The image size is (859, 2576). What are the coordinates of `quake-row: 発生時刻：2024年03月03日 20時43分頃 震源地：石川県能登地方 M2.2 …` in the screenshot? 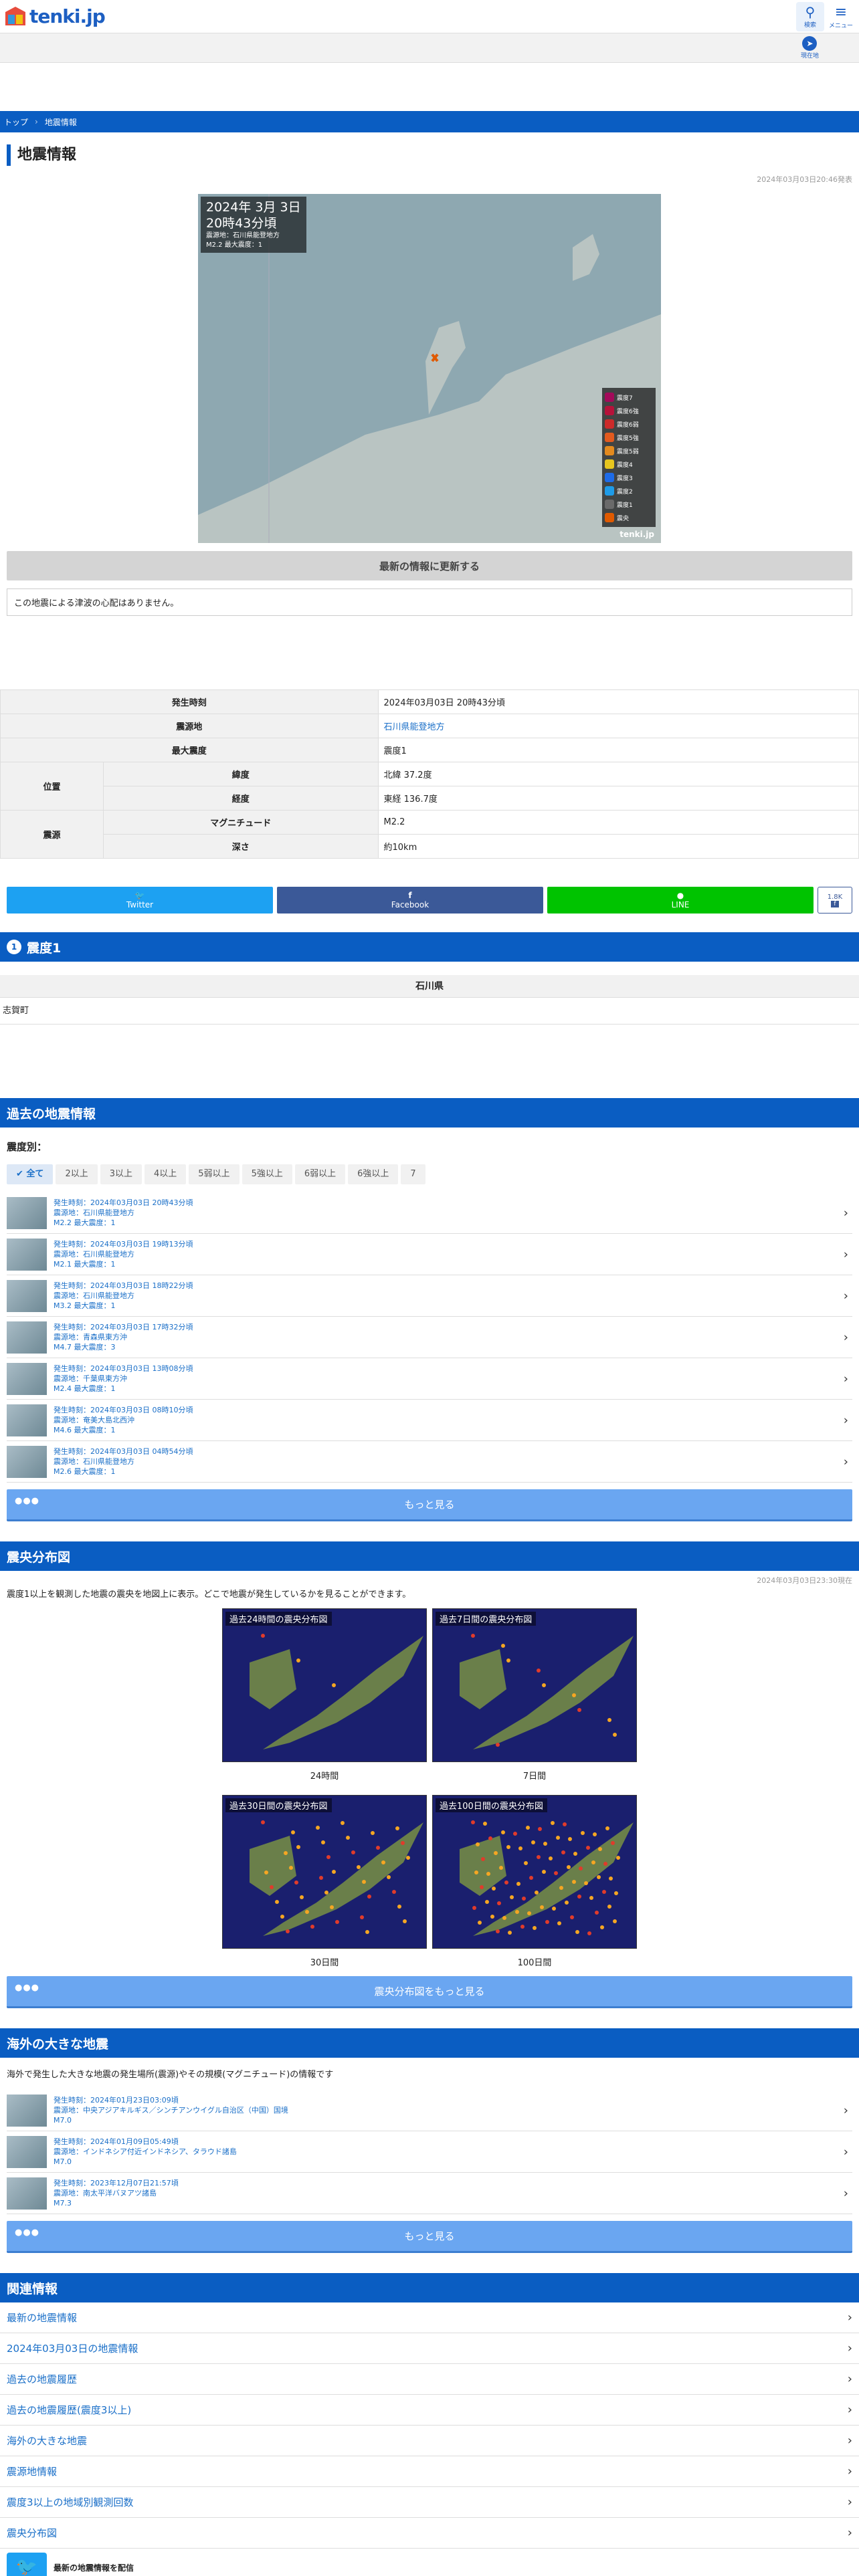 It's located at (429, 1213).